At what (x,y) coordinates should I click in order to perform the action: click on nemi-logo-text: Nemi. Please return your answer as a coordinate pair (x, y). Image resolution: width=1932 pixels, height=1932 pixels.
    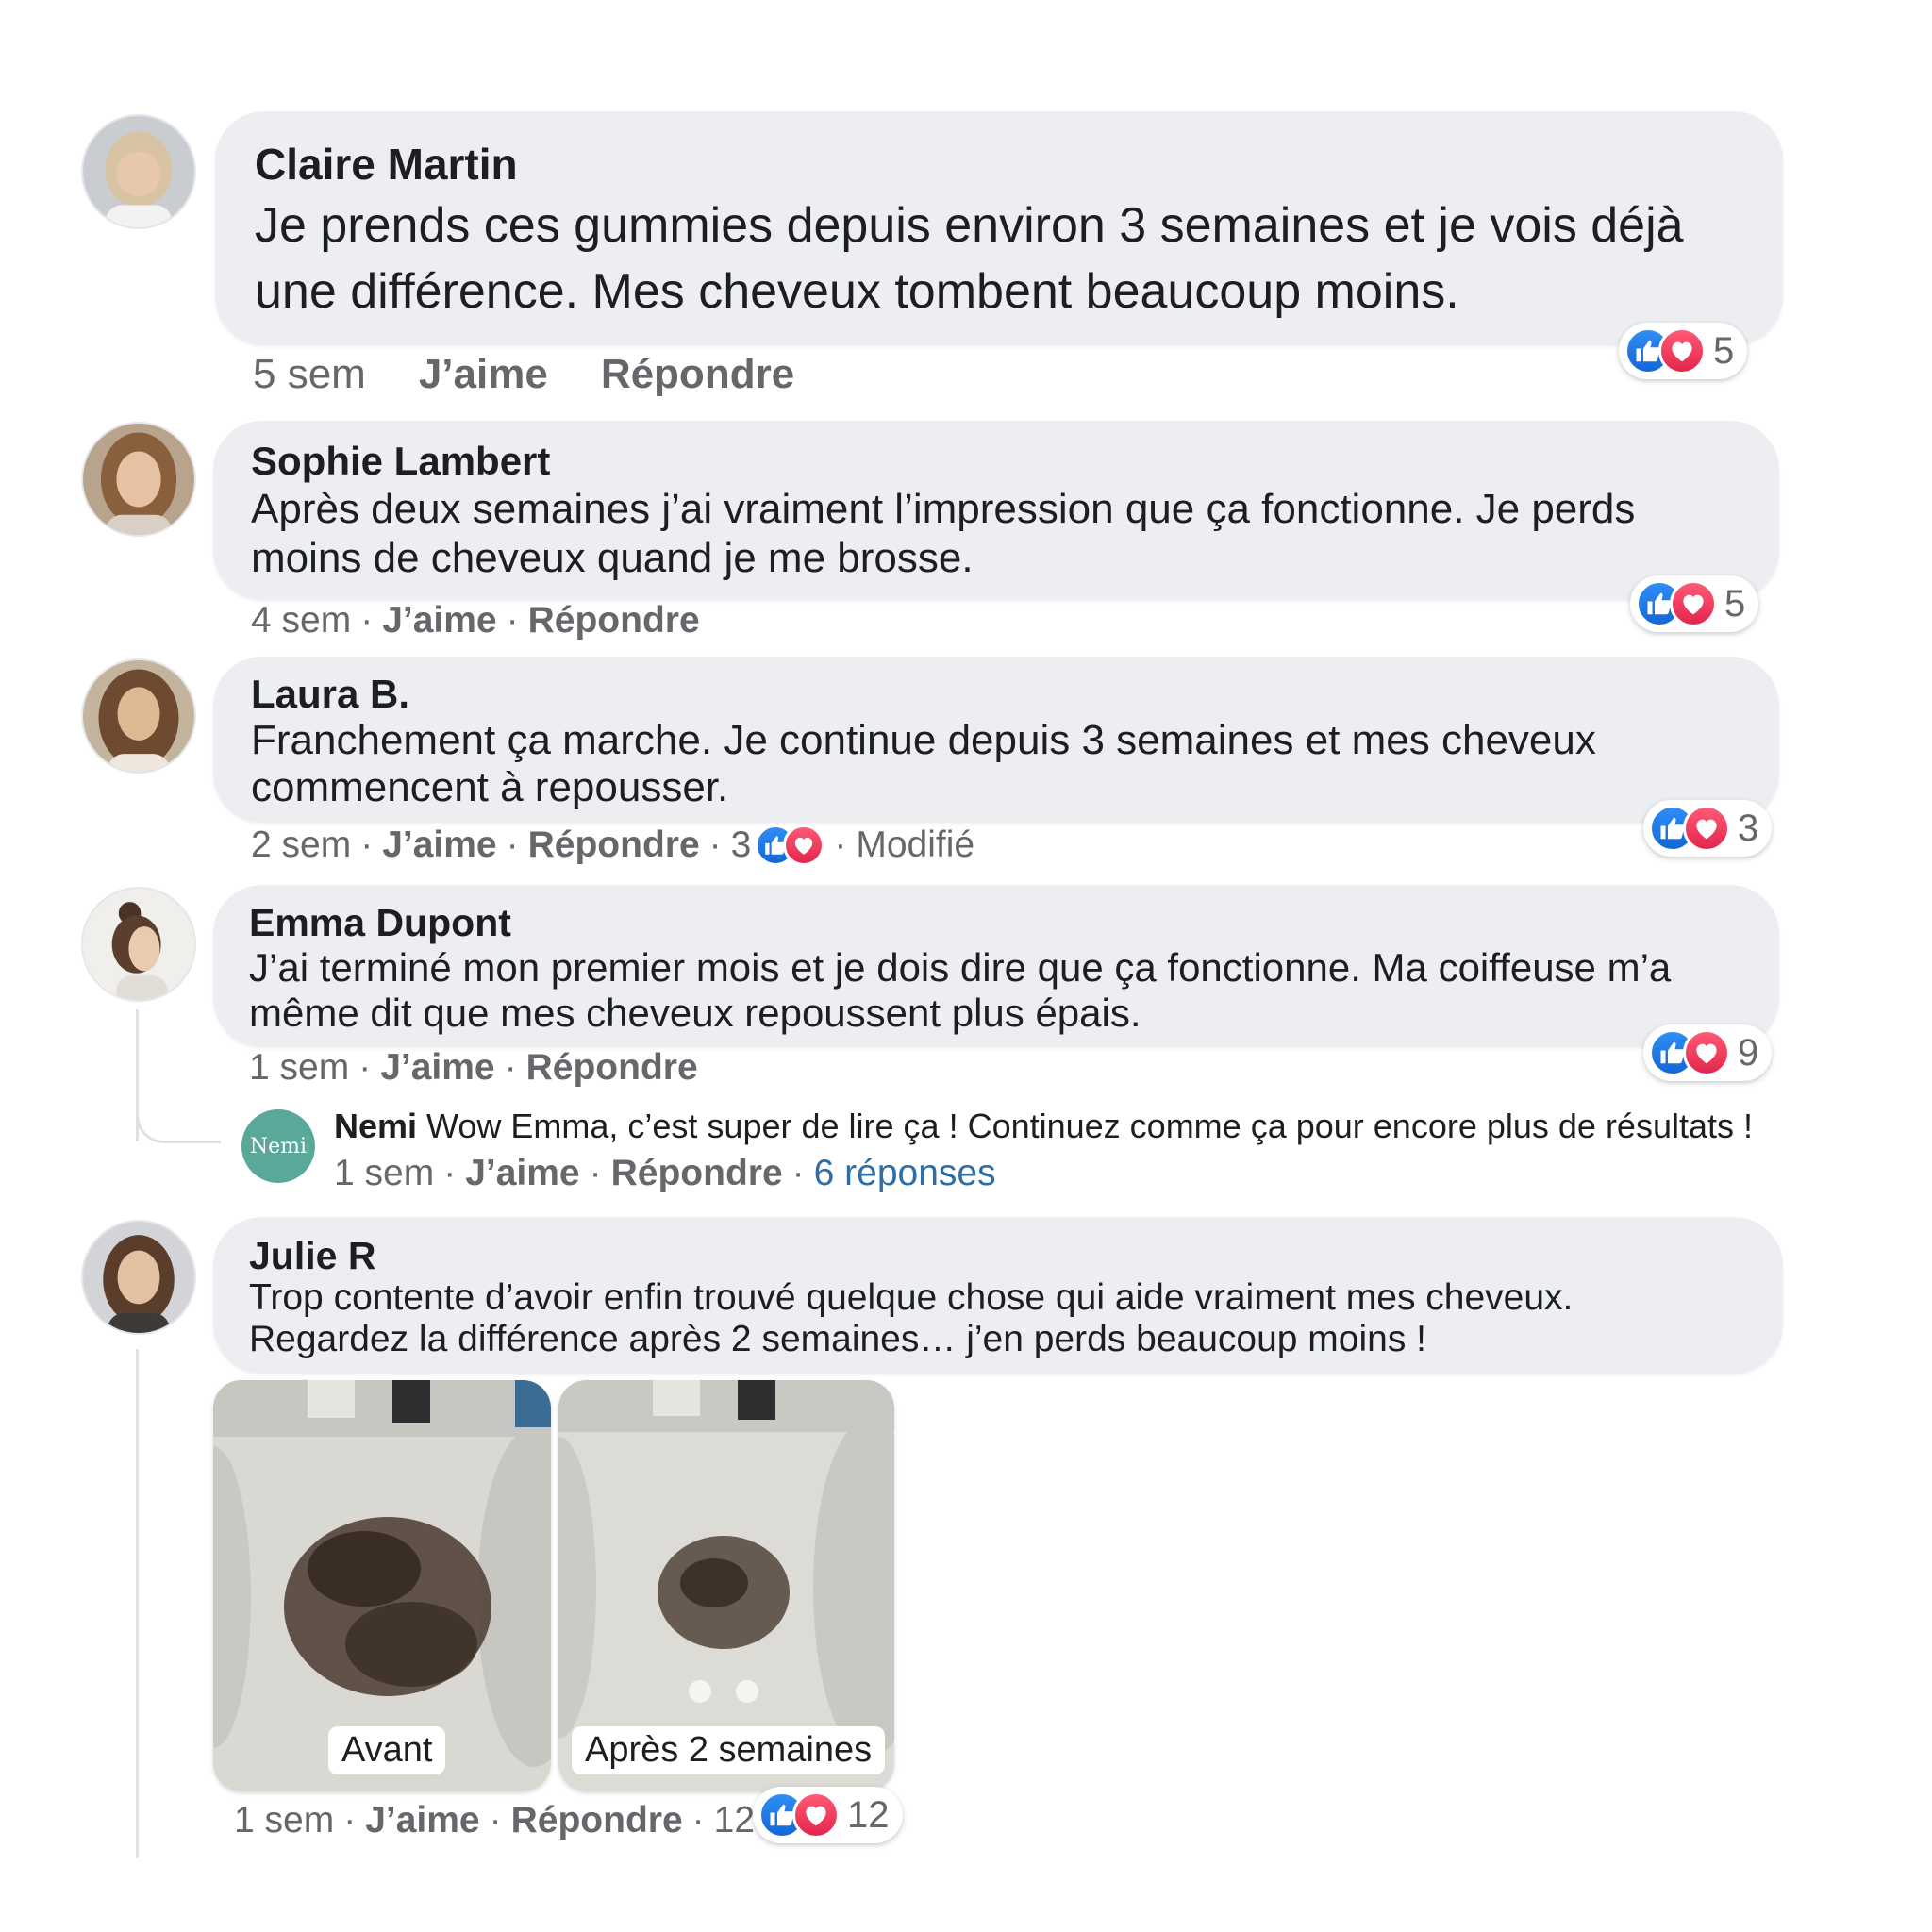
    Looking at the image, I should click on (279, 1146).